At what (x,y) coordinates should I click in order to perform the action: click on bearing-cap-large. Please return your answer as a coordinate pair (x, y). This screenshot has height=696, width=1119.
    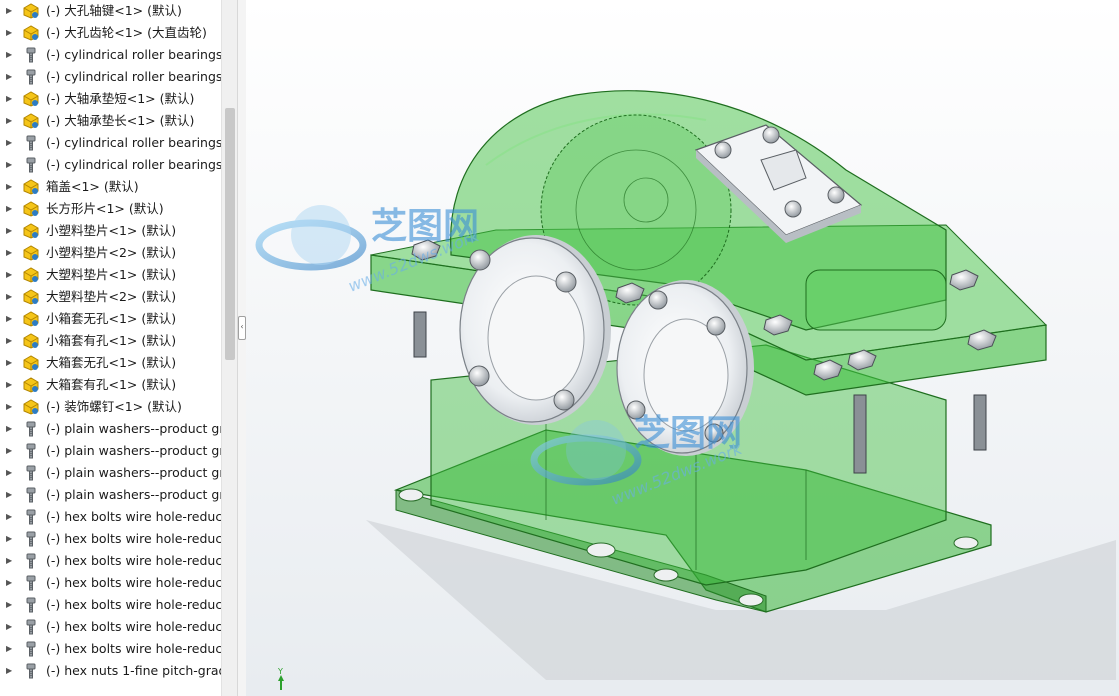
    Looking at the image, I should click on (535, 330).